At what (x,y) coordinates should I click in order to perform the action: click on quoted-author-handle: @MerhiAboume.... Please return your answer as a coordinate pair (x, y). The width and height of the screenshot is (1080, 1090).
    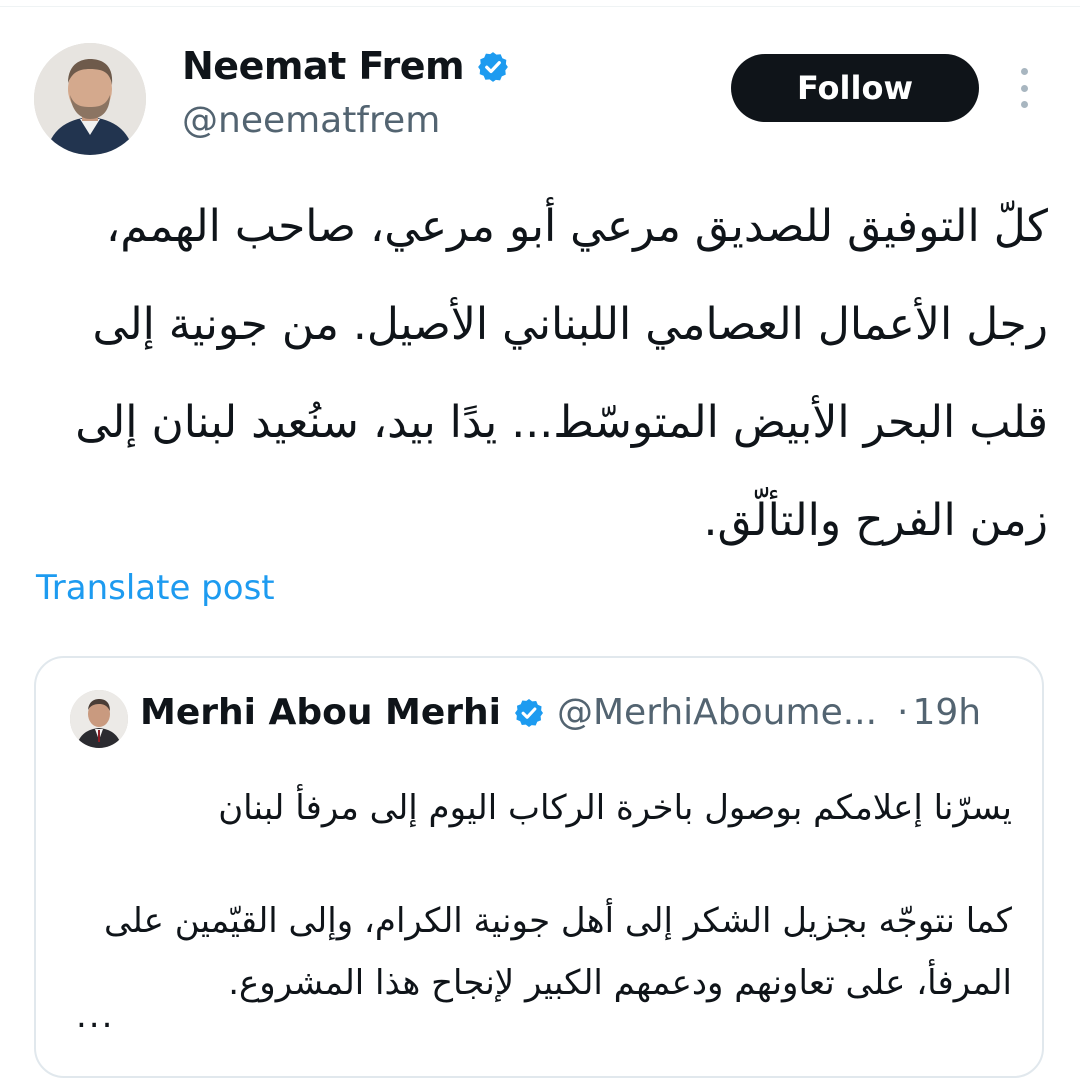
    Looking at the image, I should click on (717, 712).